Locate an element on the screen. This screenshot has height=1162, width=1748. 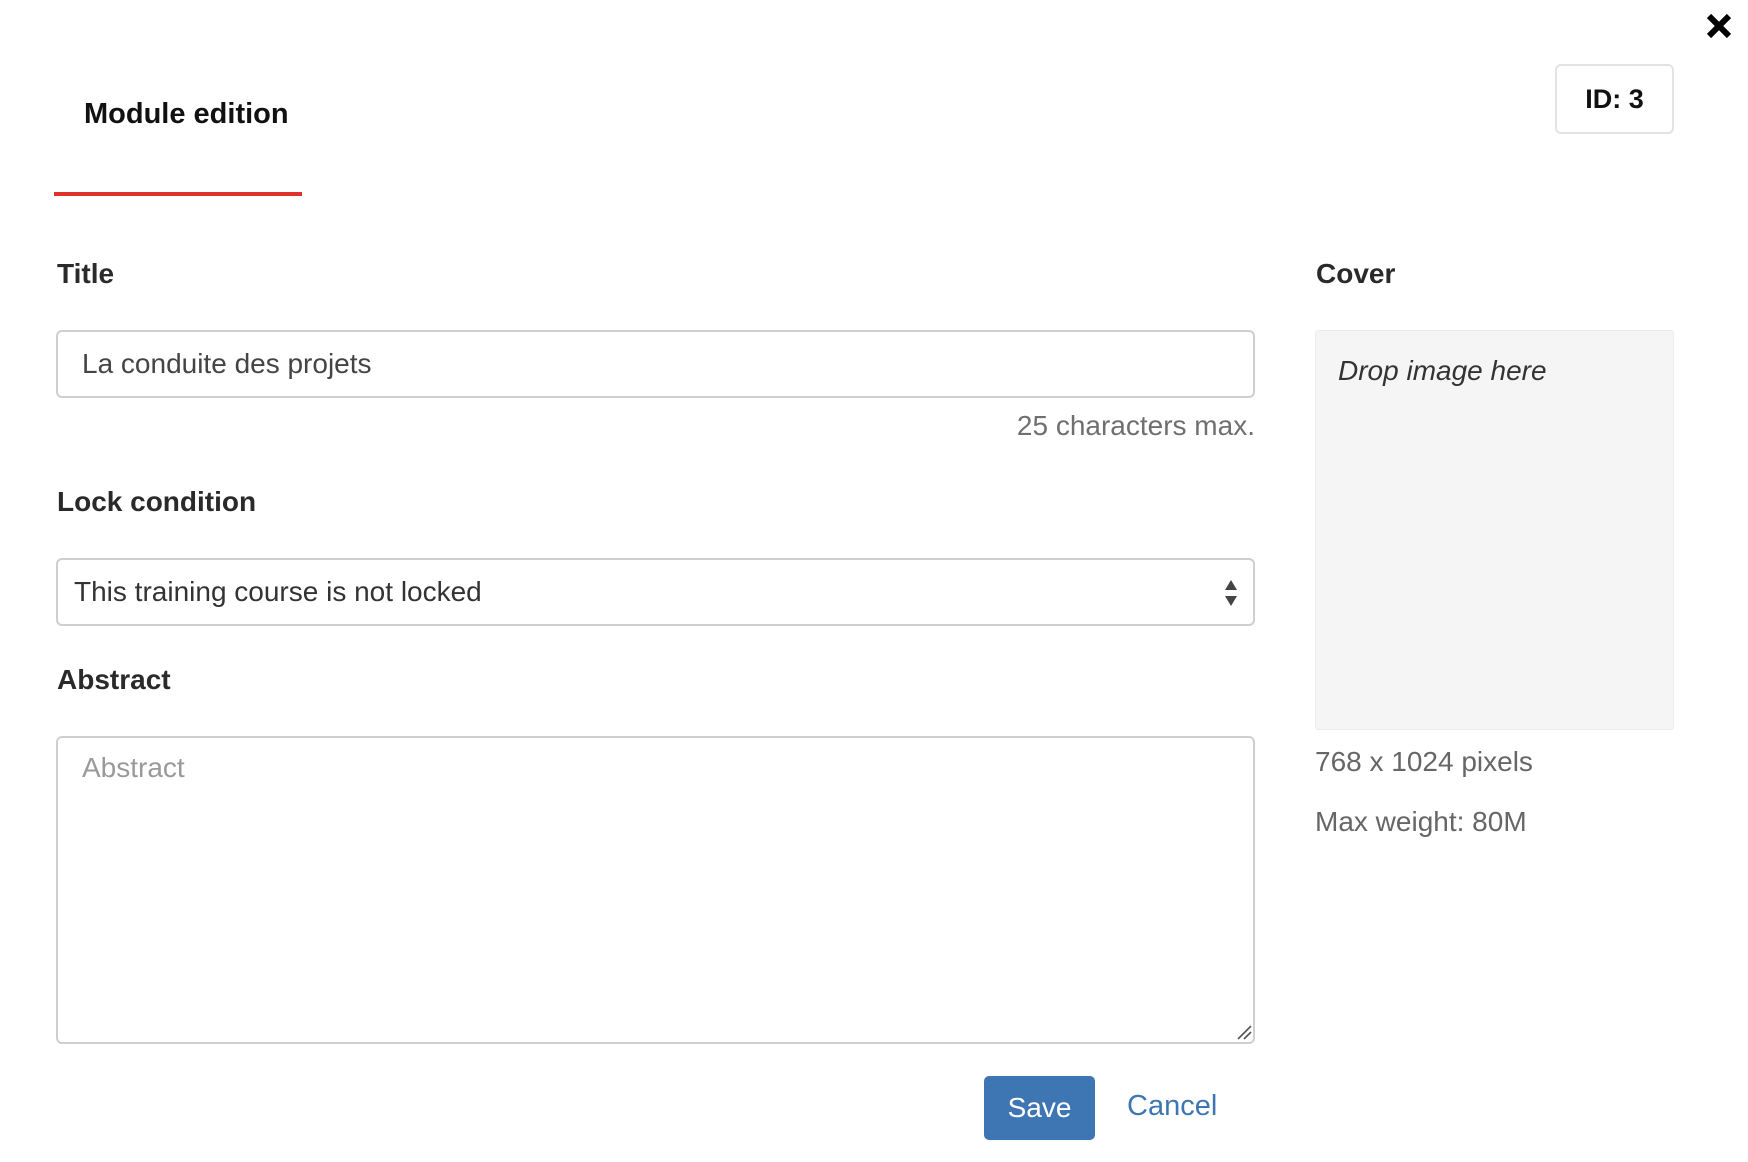
cover-max-weight: Max weight: 80M is located at coordinates (1421, 821).